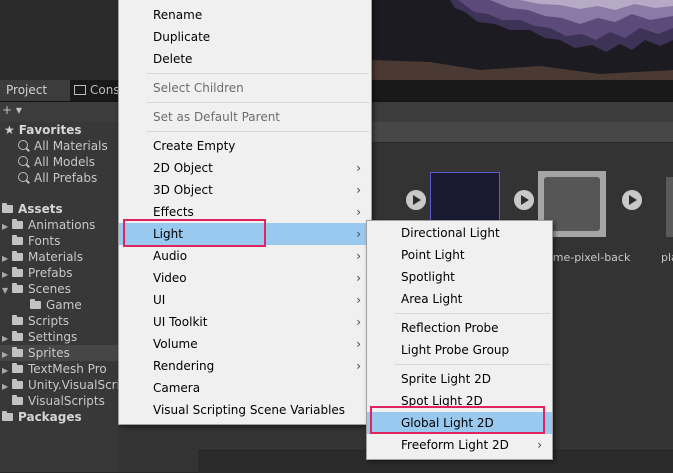 The width and height of the screenshot is (673, 473). I want to click on tree-item-label: Scripts, so click(49, 321).